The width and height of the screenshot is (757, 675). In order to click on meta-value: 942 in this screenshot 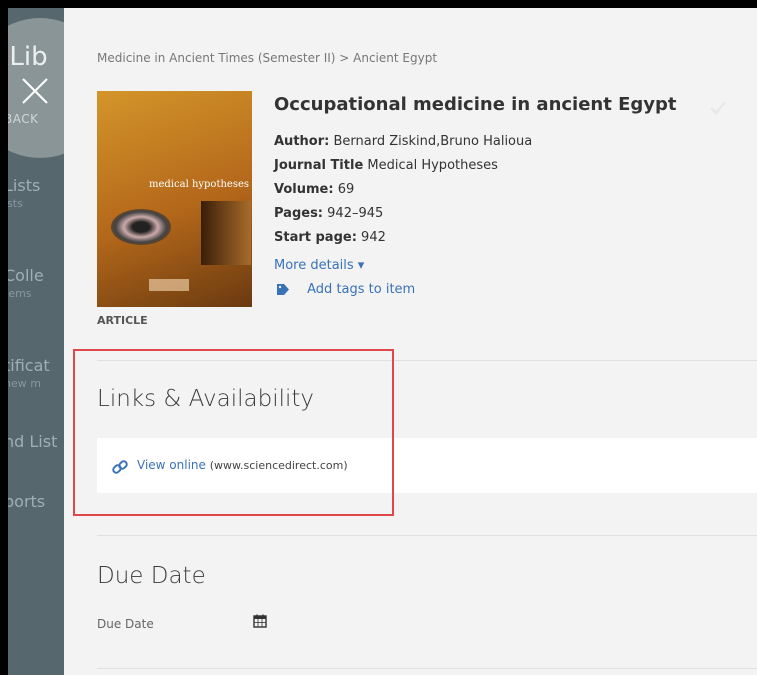, I will do `click(373, 237)`.